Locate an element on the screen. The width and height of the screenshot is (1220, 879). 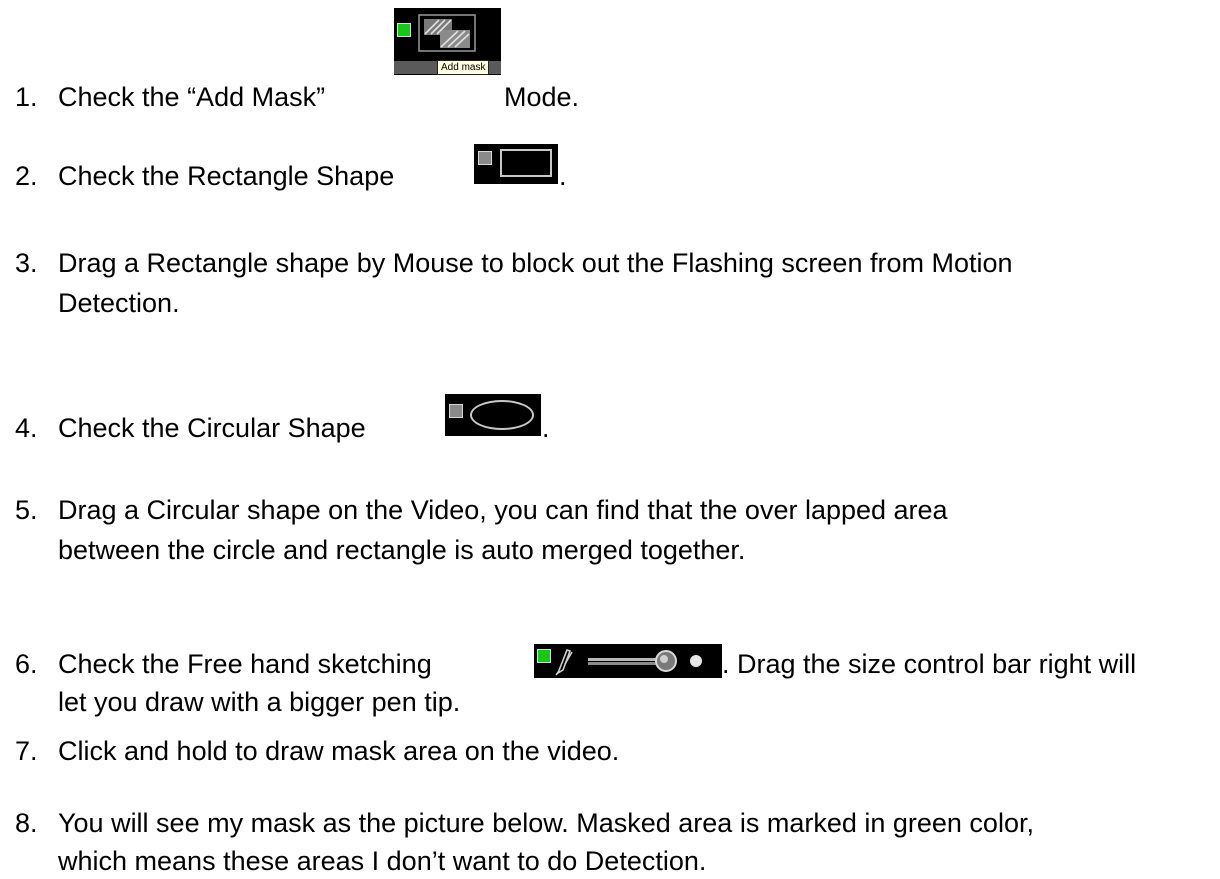
pen-tip-preview-dot is located at coordinates (696, 661).